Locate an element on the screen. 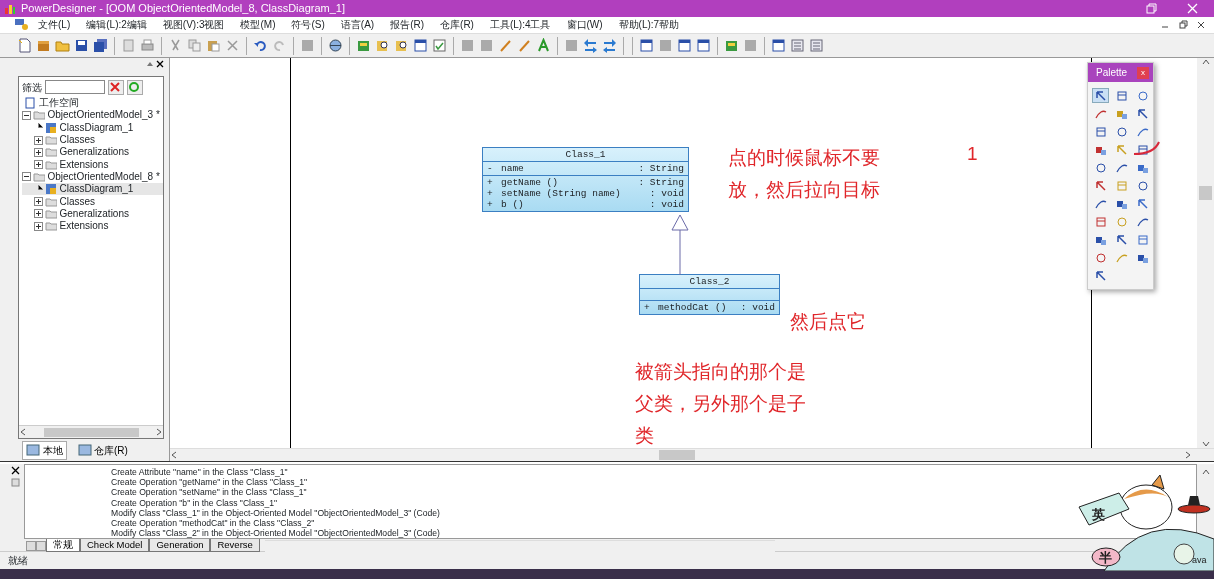  clear-filter-button is located at coordinates (116, 87).